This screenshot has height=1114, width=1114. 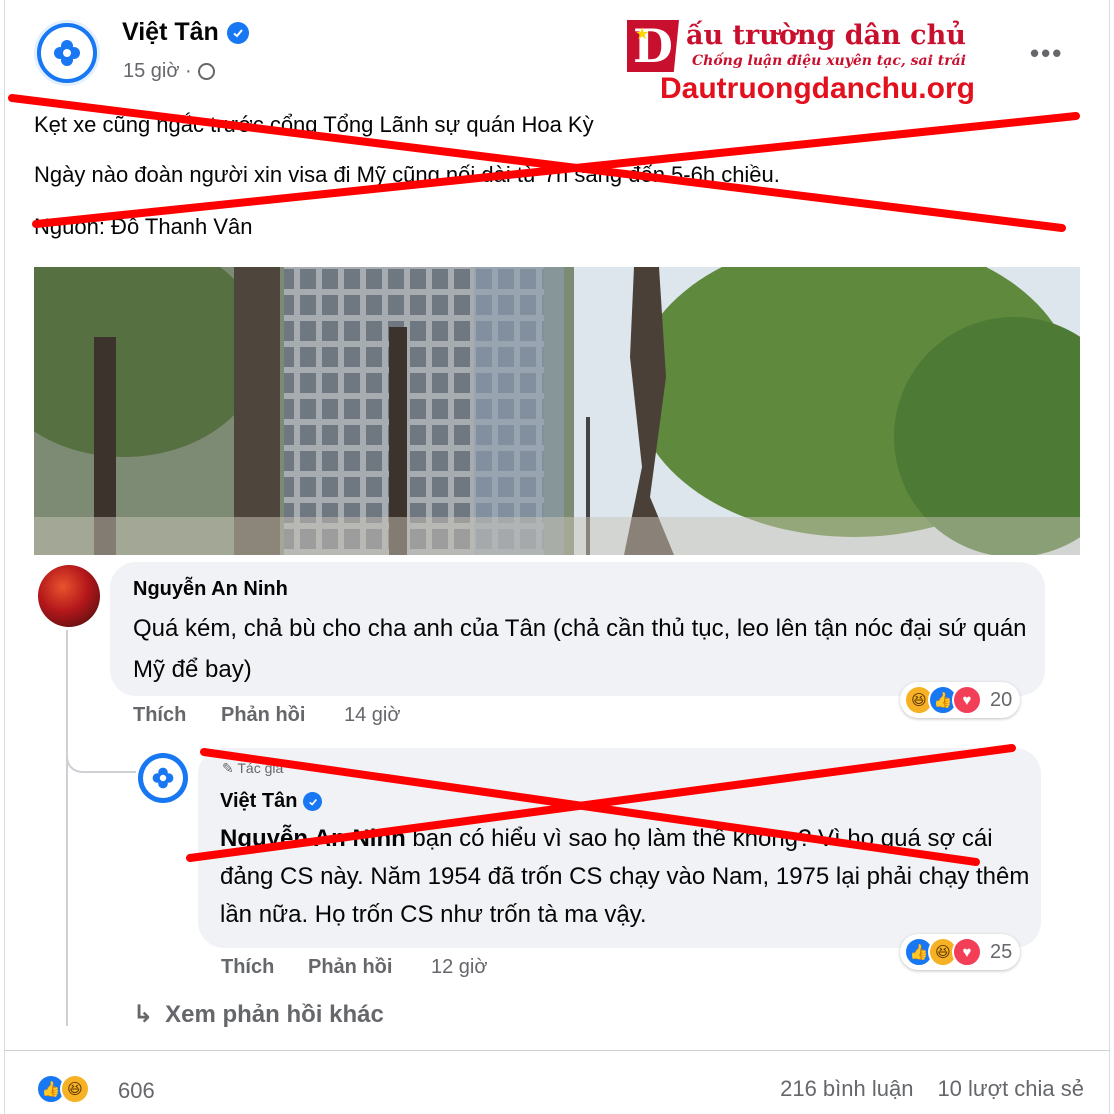 I want to click on footer-divider, so click(x=557, y=1050).